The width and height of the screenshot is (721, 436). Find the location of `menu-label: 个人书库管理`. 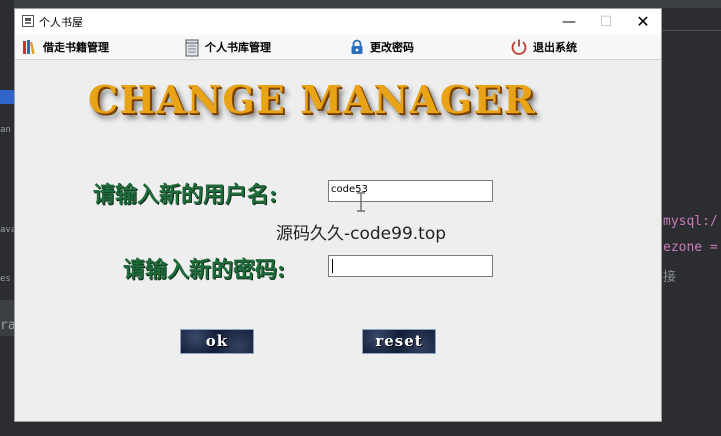

menu-label: 个人书库管理 is located at coordinates (238, 47).